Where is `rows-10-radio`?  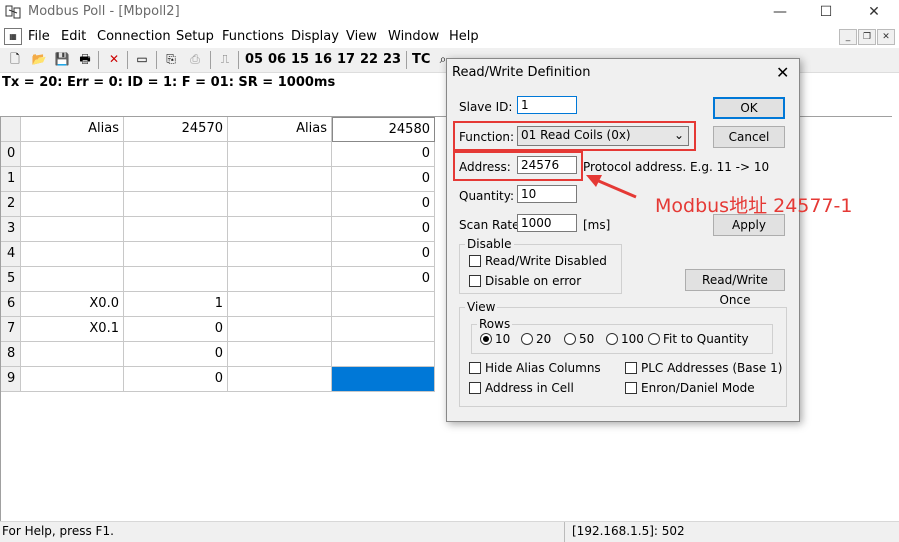 rows-10-radio is located at coordinates (486, 339).